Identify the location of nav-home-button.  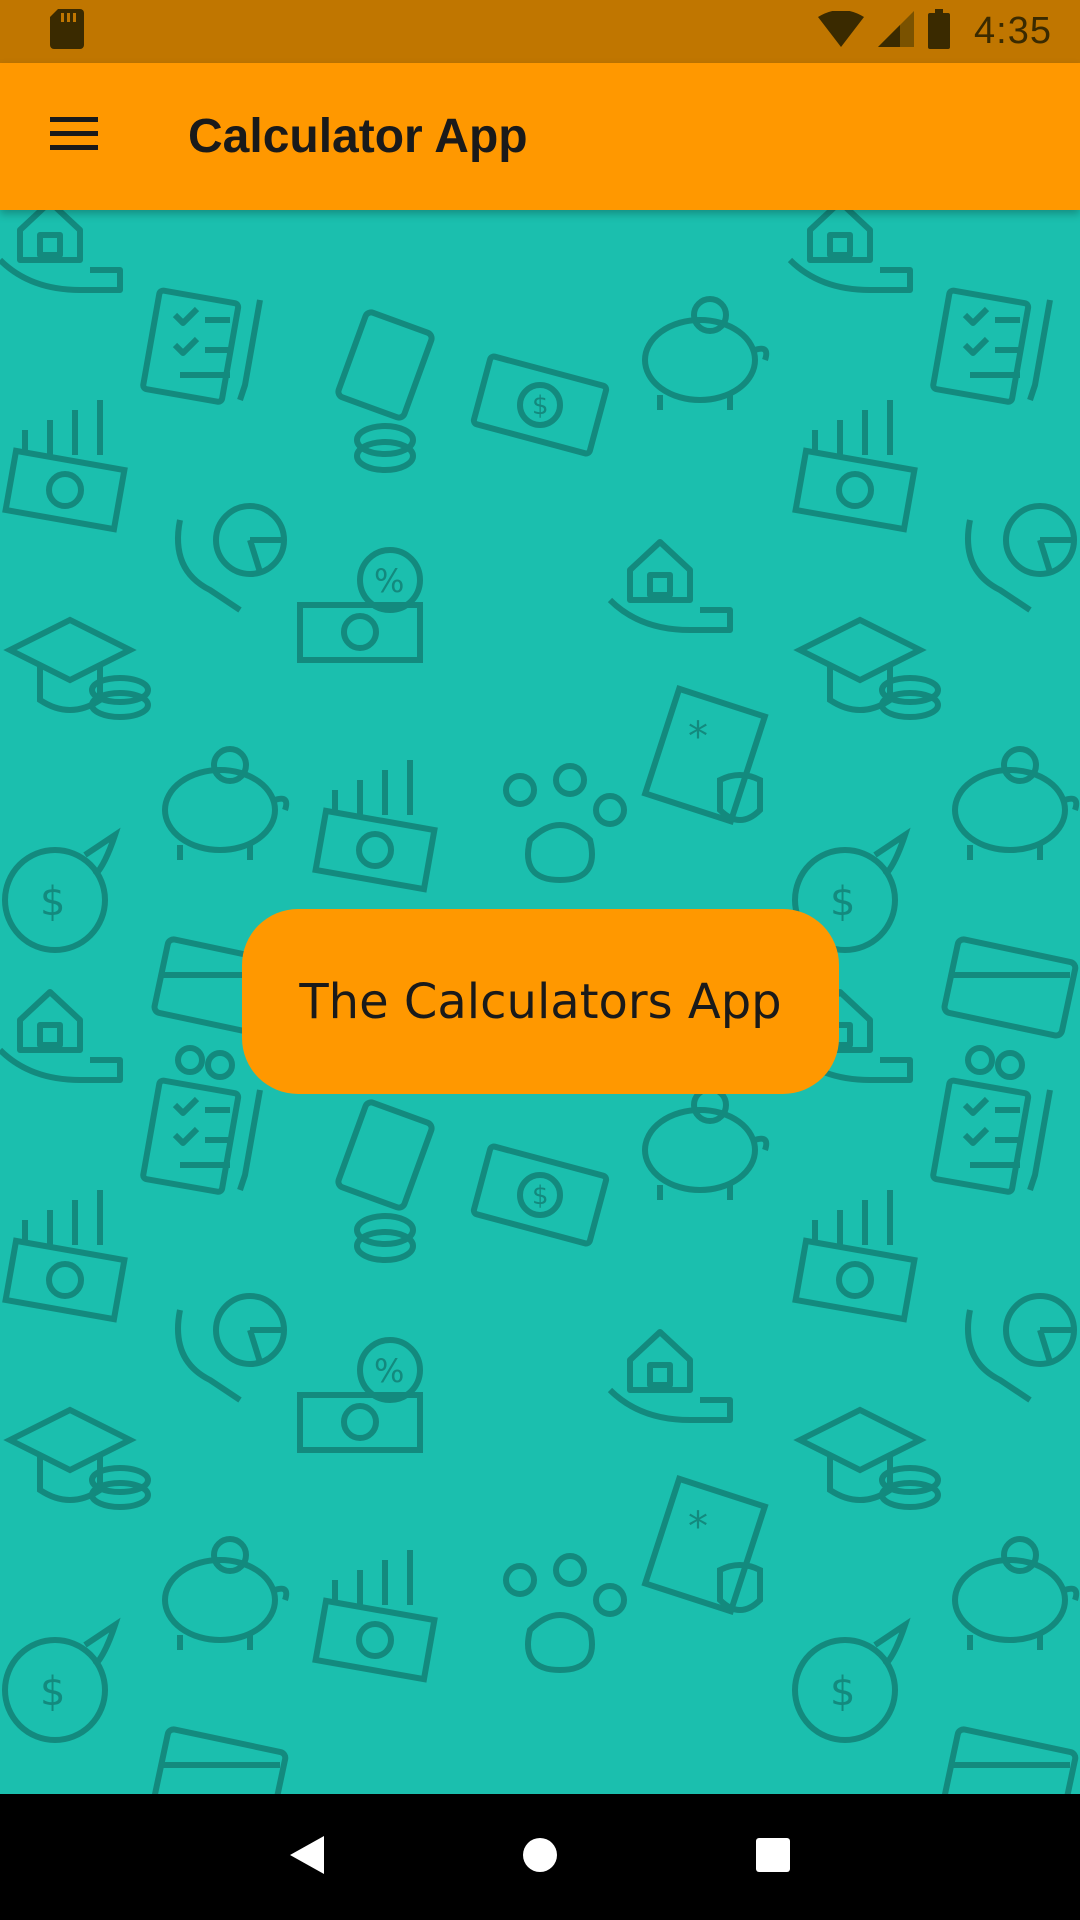
(540, 1857).